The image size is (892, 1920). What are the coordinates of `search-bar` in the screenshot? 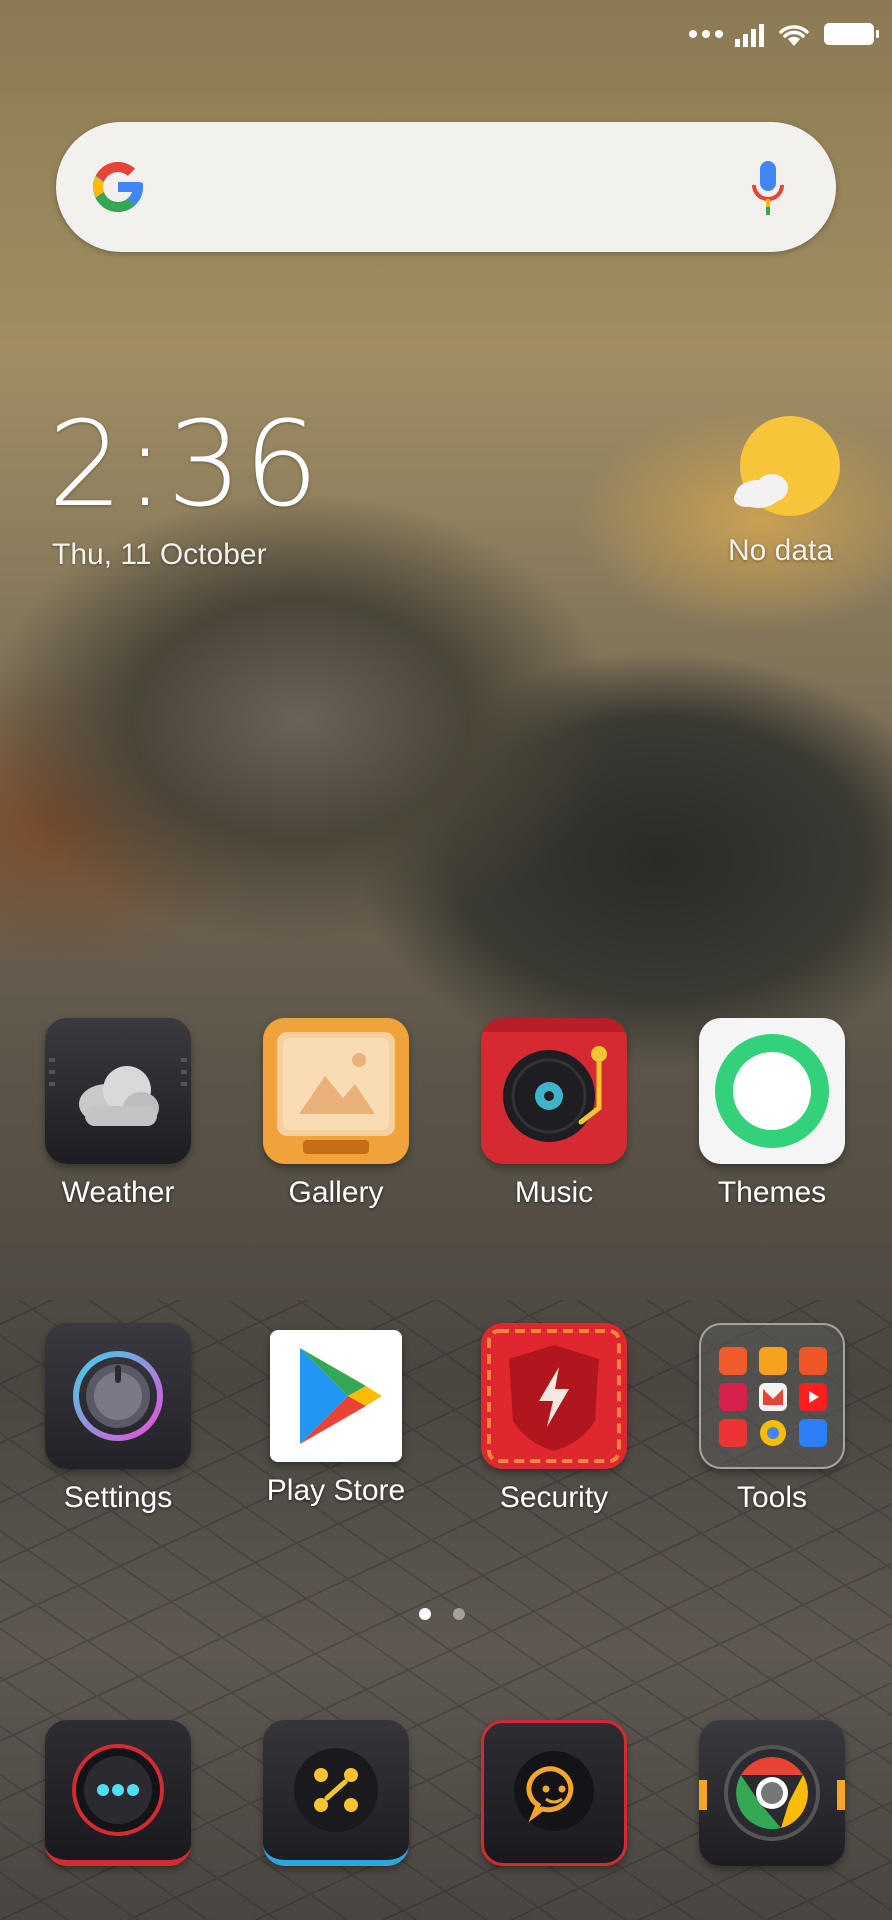 It's located at (446, 187).